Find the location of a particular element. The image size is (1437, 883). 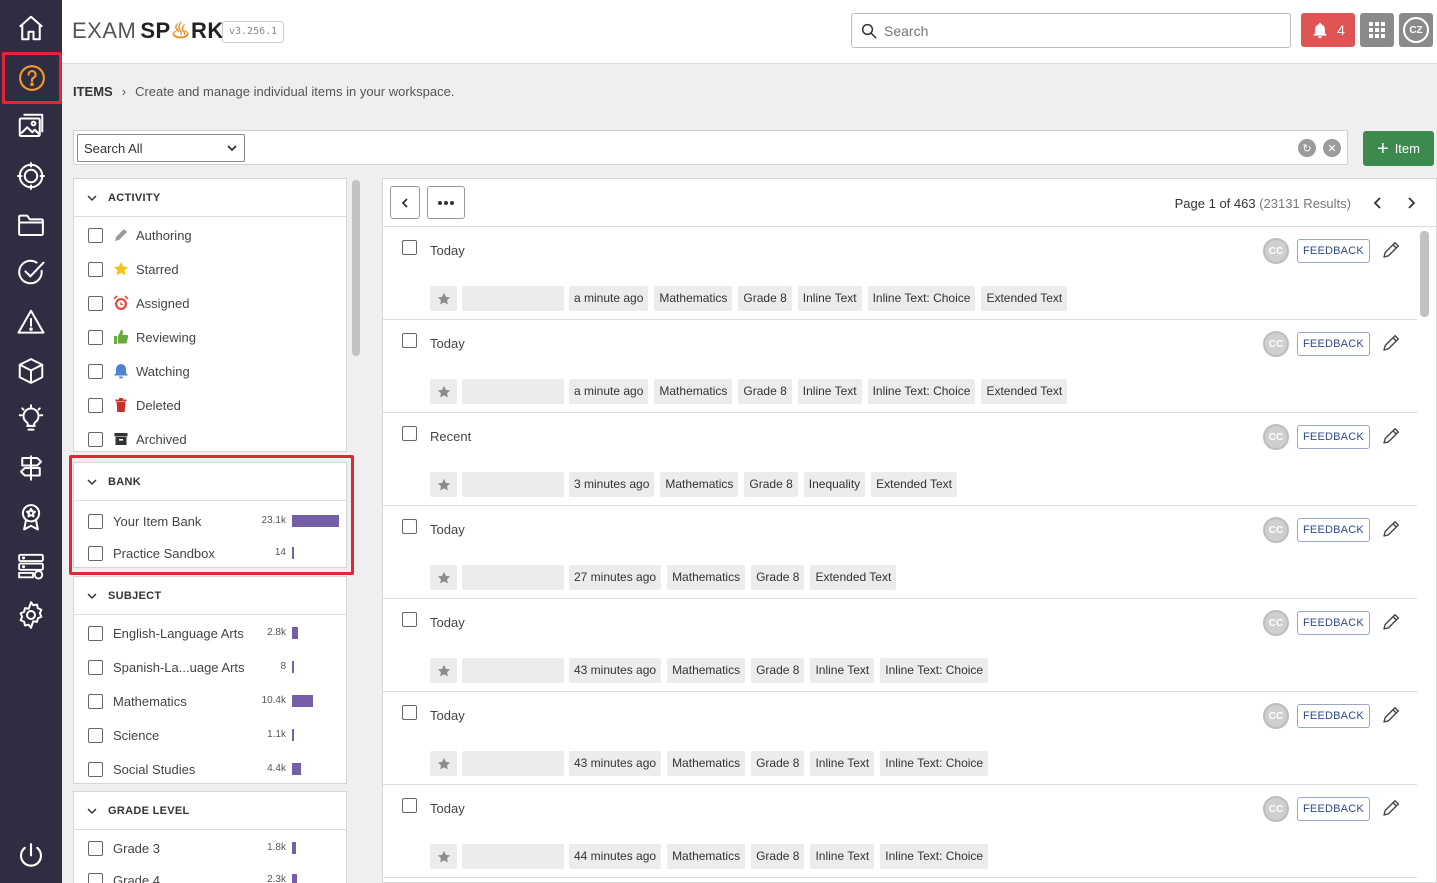

nav-items is located at coordinates (32, 78).